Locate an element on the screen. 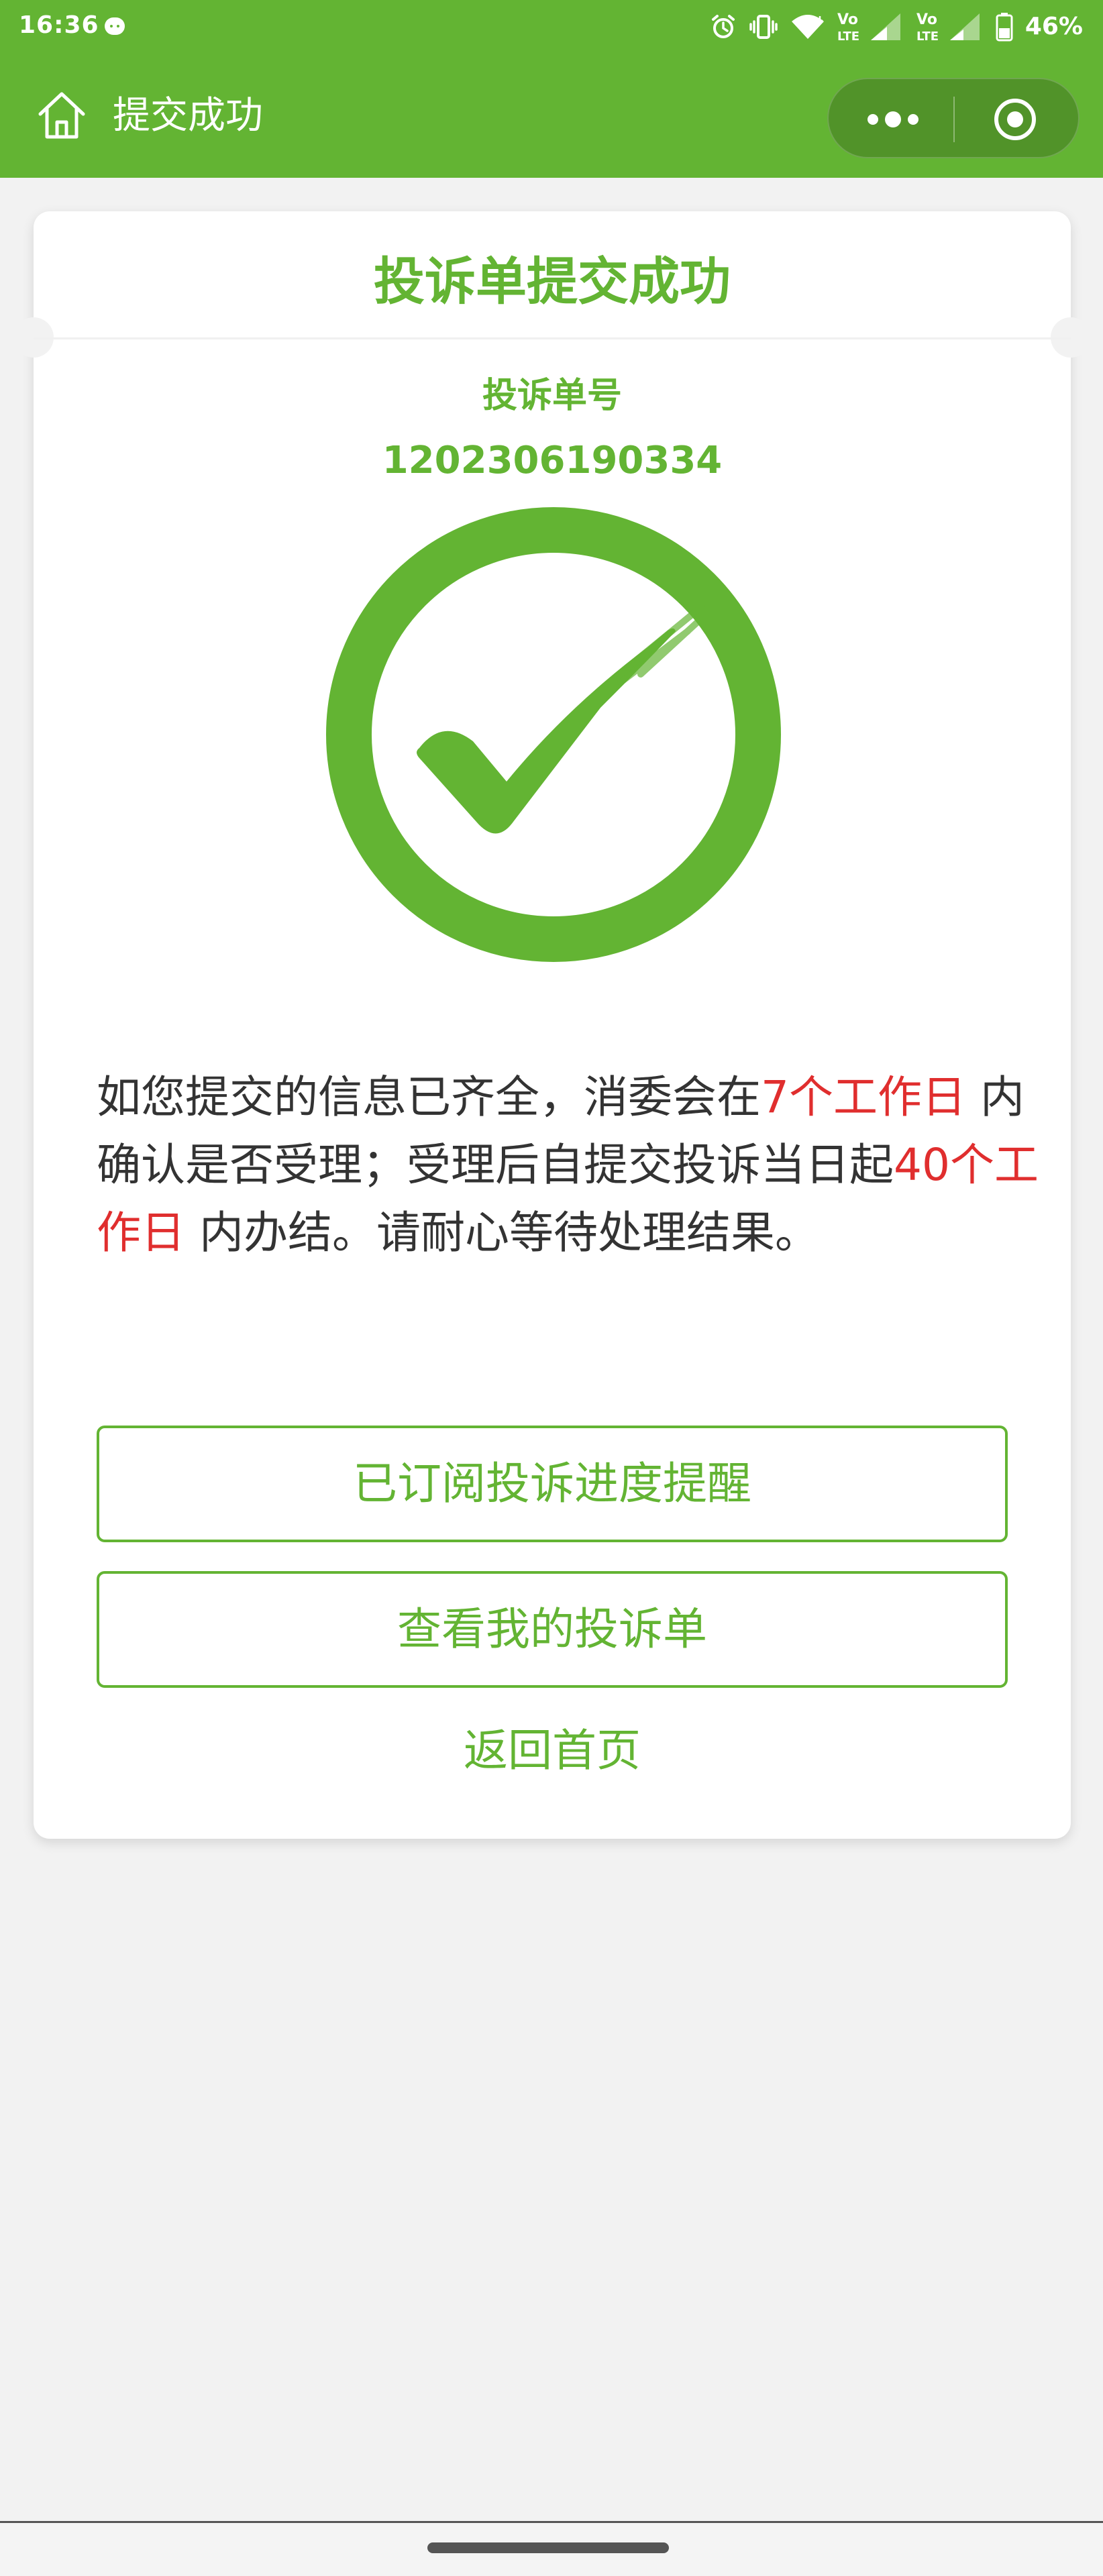  status-bar: 16:36 Vo LTE Vo LTE 46% is located at coordinates (551, 27).